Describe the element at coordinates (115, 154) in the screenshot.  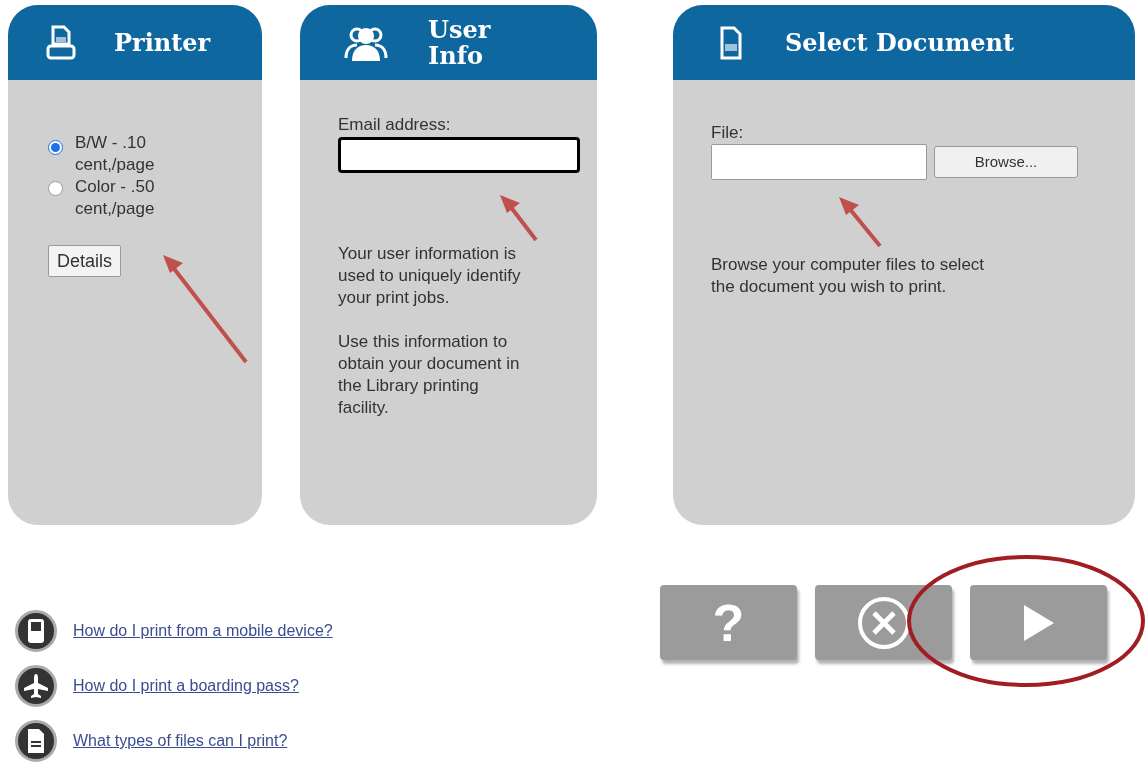
I see `radio-label: B/W - .10 cent,/page` at that location.